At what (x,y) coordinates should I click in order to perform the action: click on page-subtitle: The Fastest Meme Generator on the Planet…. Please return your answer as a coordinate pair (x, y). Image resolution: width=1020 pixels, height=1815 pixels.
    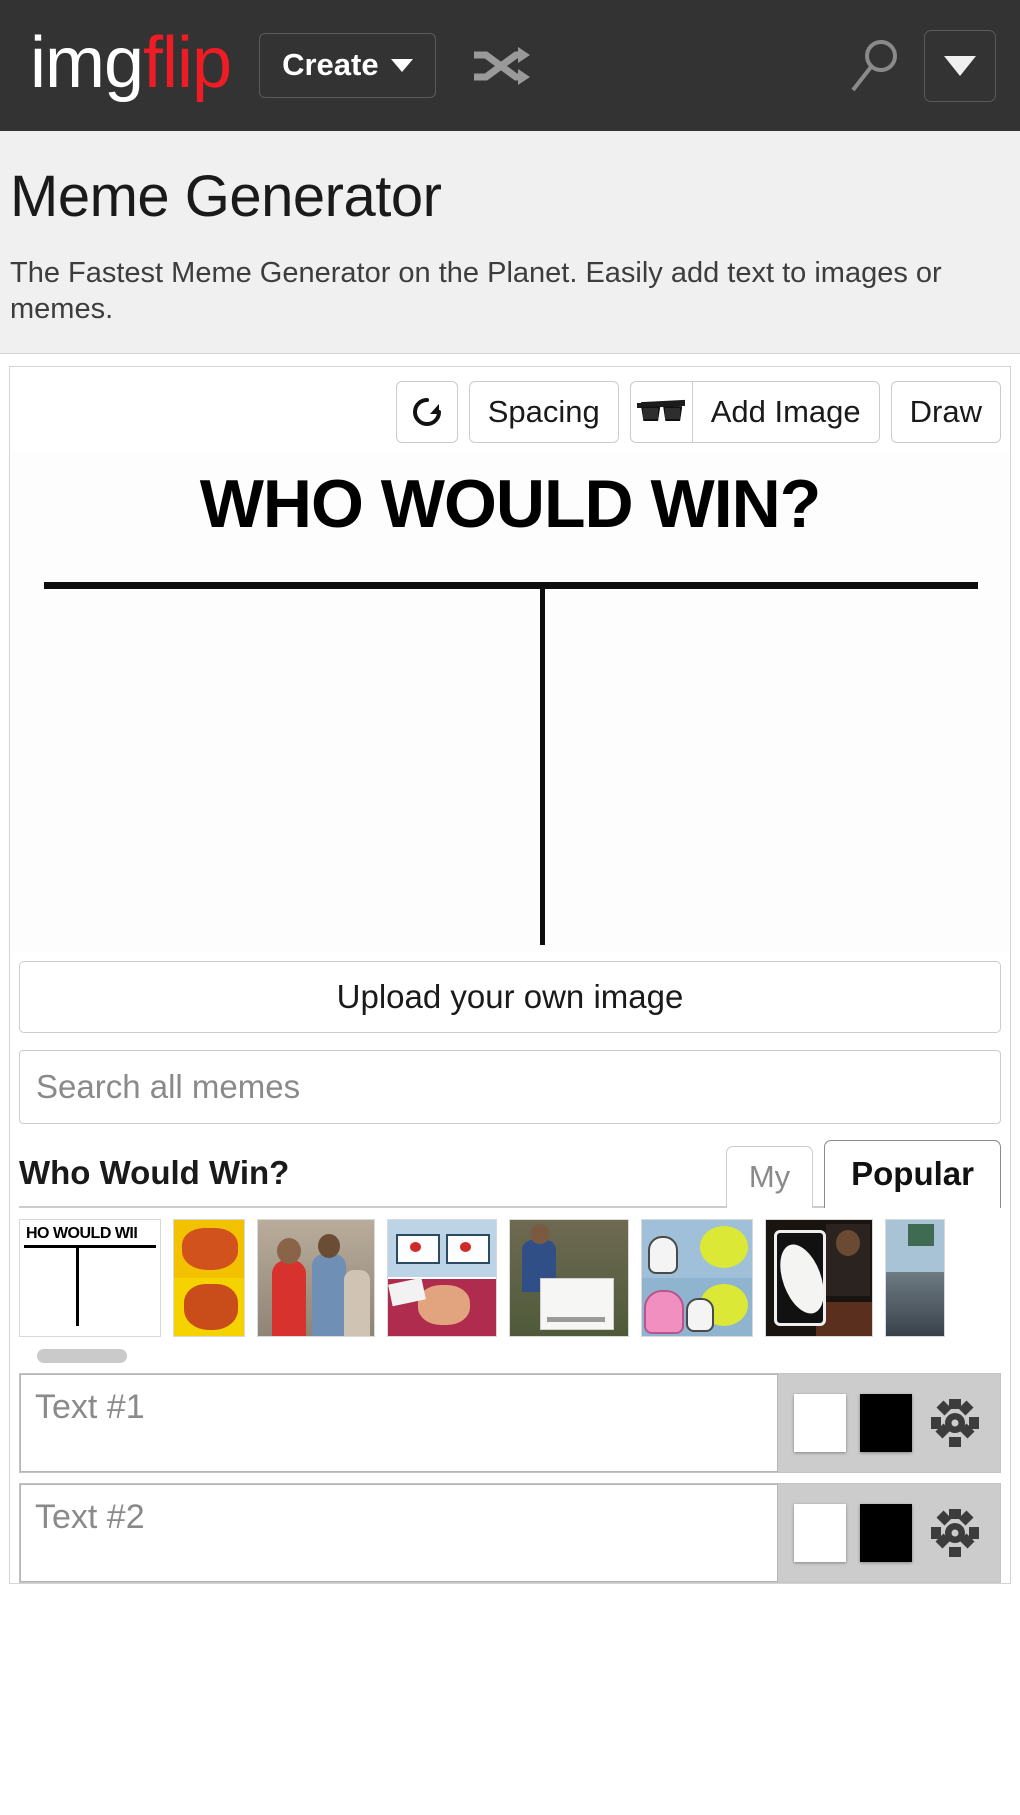
    Looking at the image, I should click on (476, 291).